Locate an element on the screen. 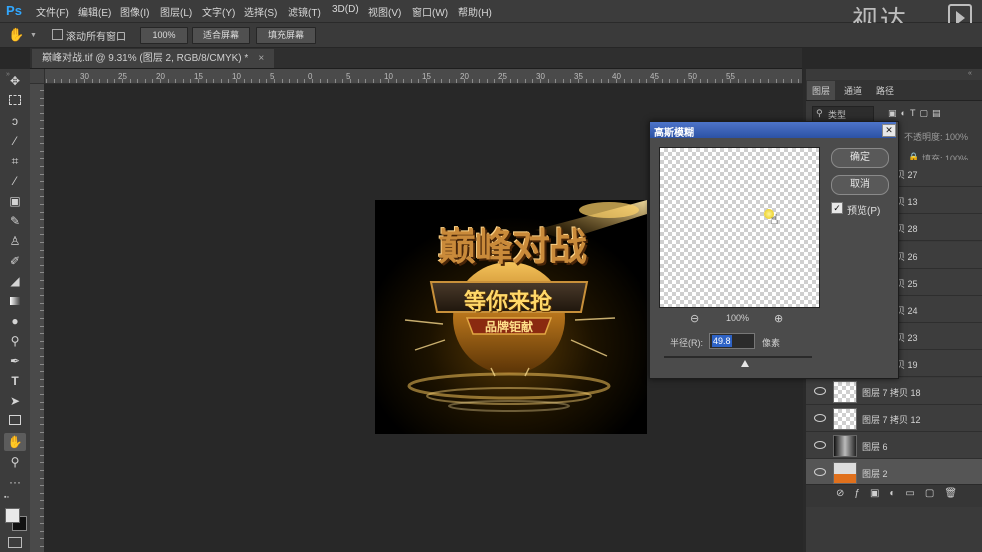  layer-name: 贝 26 is located at coordinates (907, 256).